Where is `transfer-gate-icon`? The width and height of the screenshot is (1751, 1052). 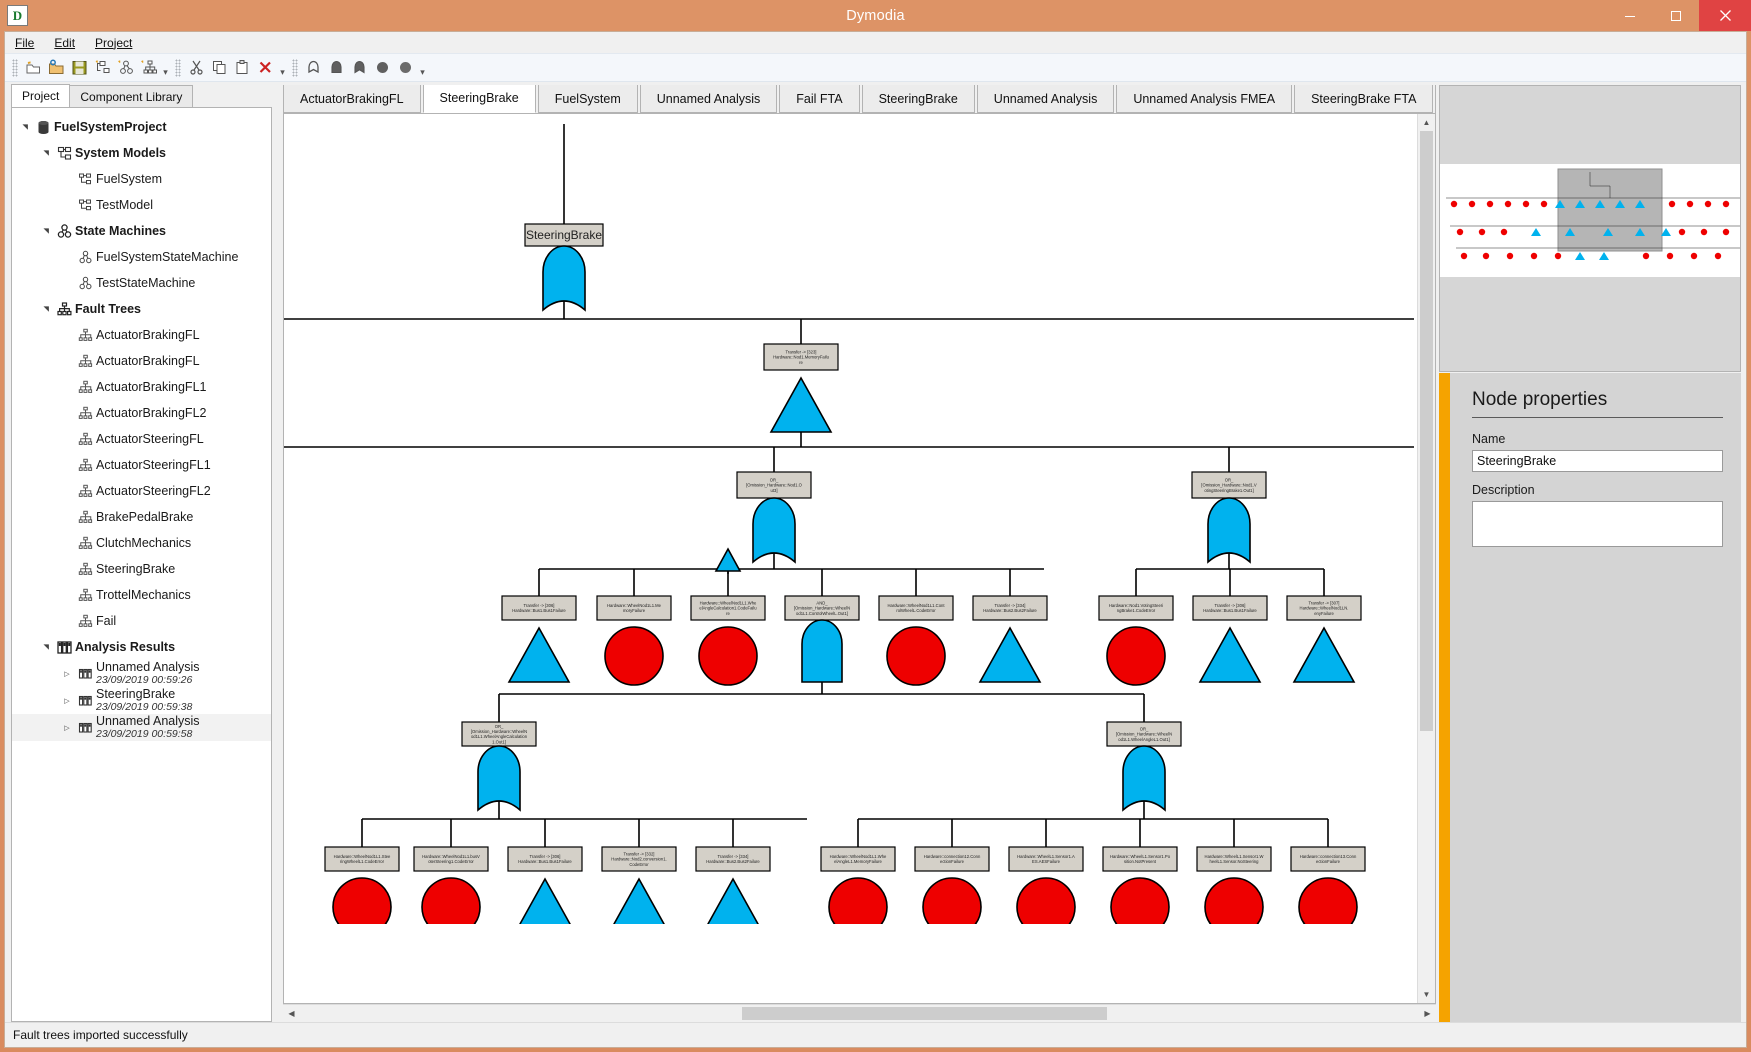
transfer-gate-icon is located at coordinates (359, 68).